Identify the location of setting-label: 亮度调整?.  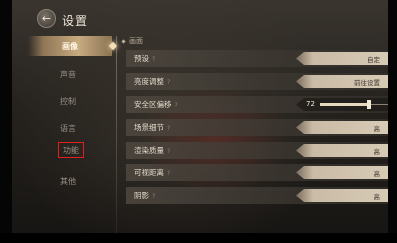
(152, 81).